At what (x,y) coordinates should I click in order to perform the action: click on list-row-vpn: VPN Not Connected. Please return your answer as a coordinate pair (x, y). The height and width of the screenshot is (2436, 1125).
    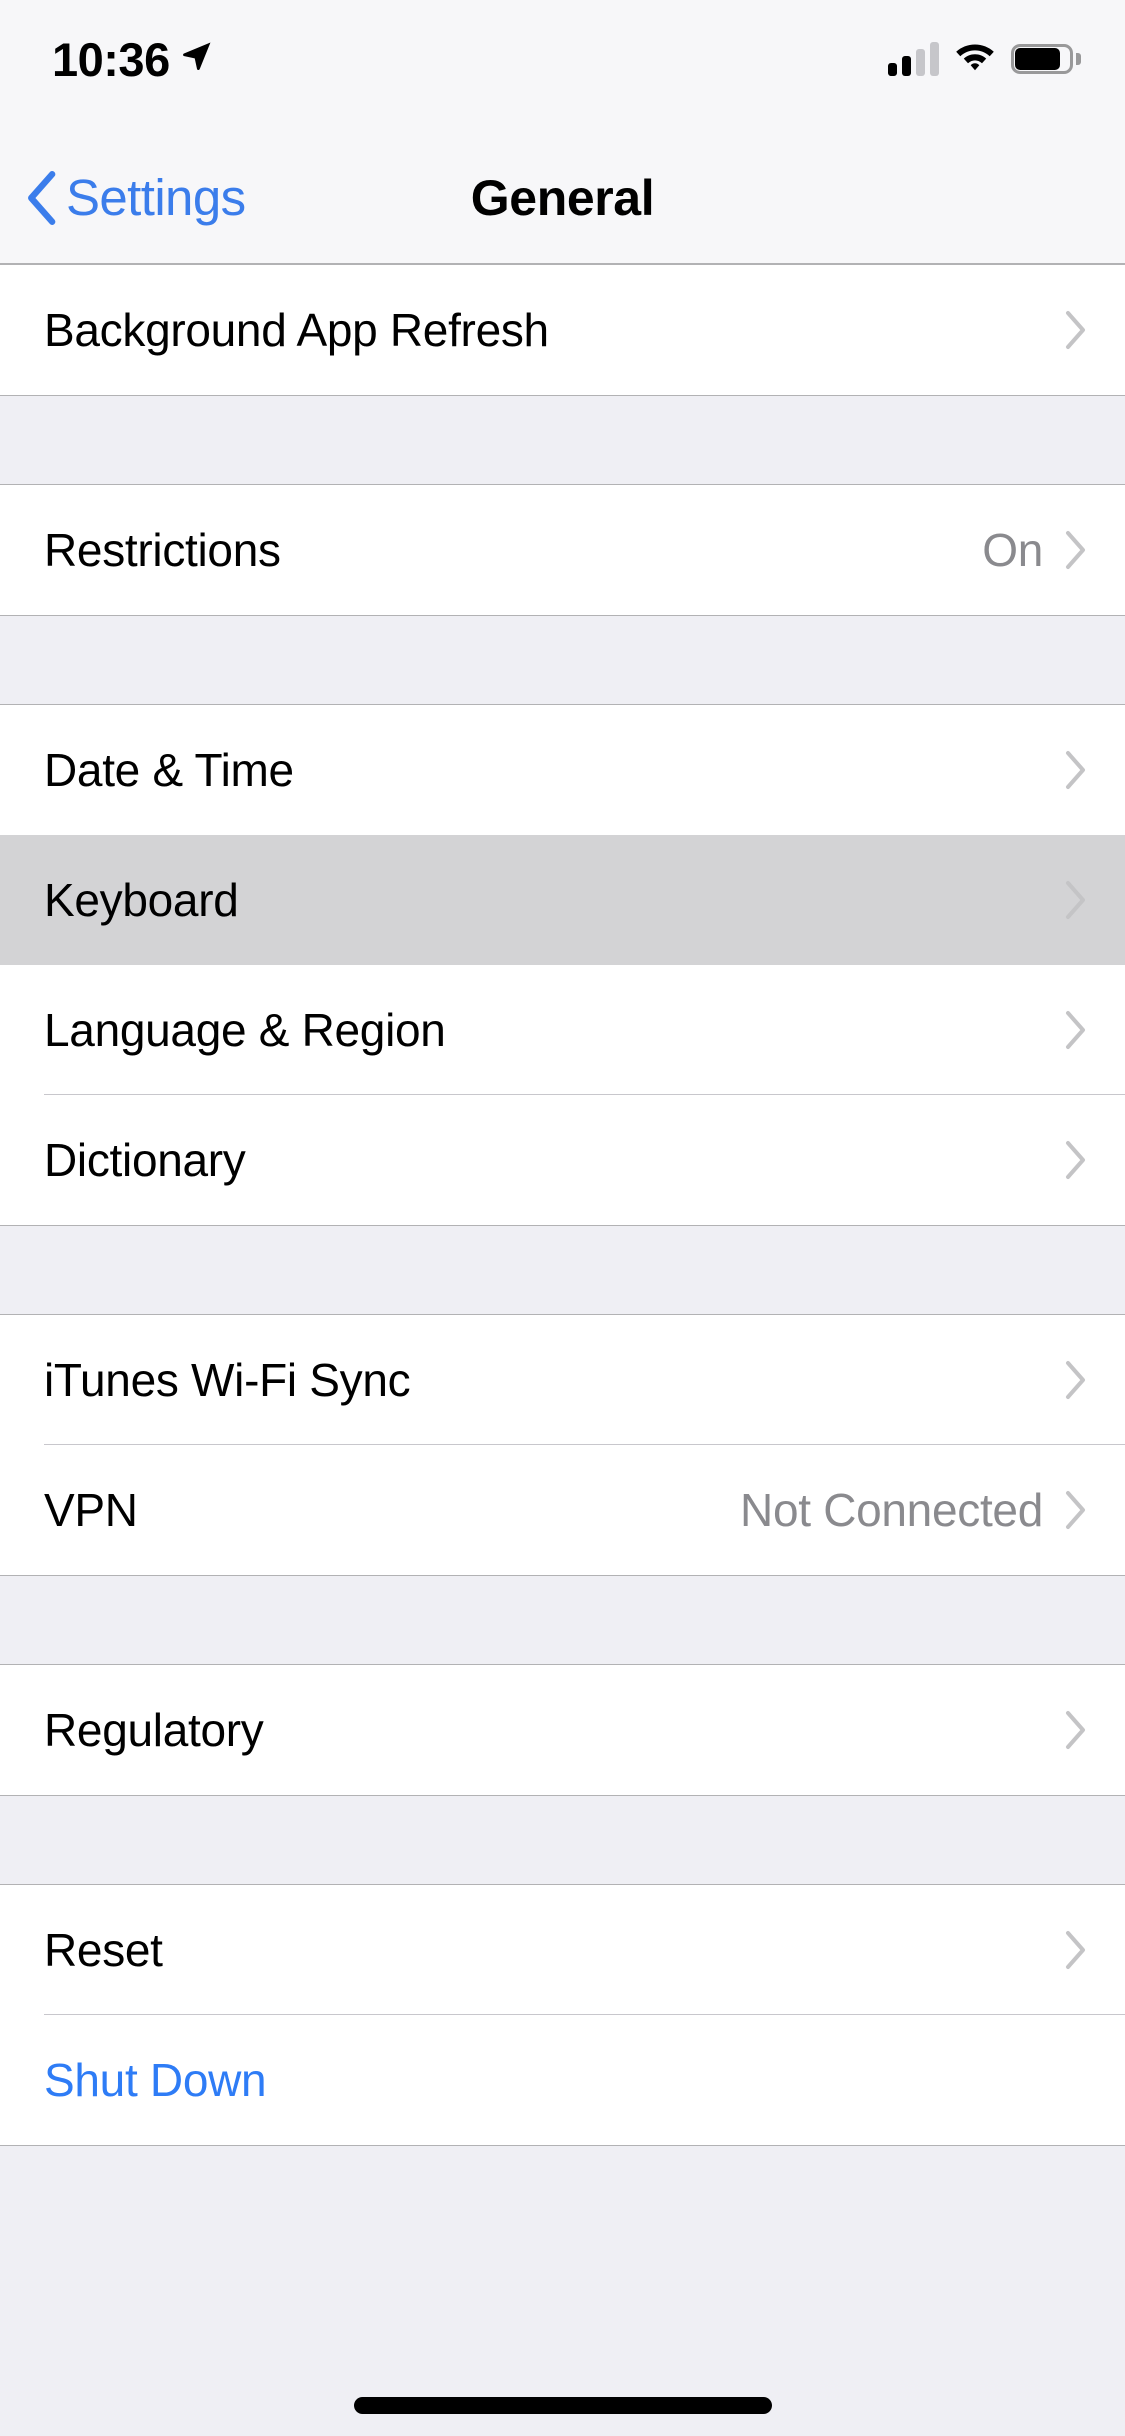
    Looking at the image, I should click on (562, 1510).